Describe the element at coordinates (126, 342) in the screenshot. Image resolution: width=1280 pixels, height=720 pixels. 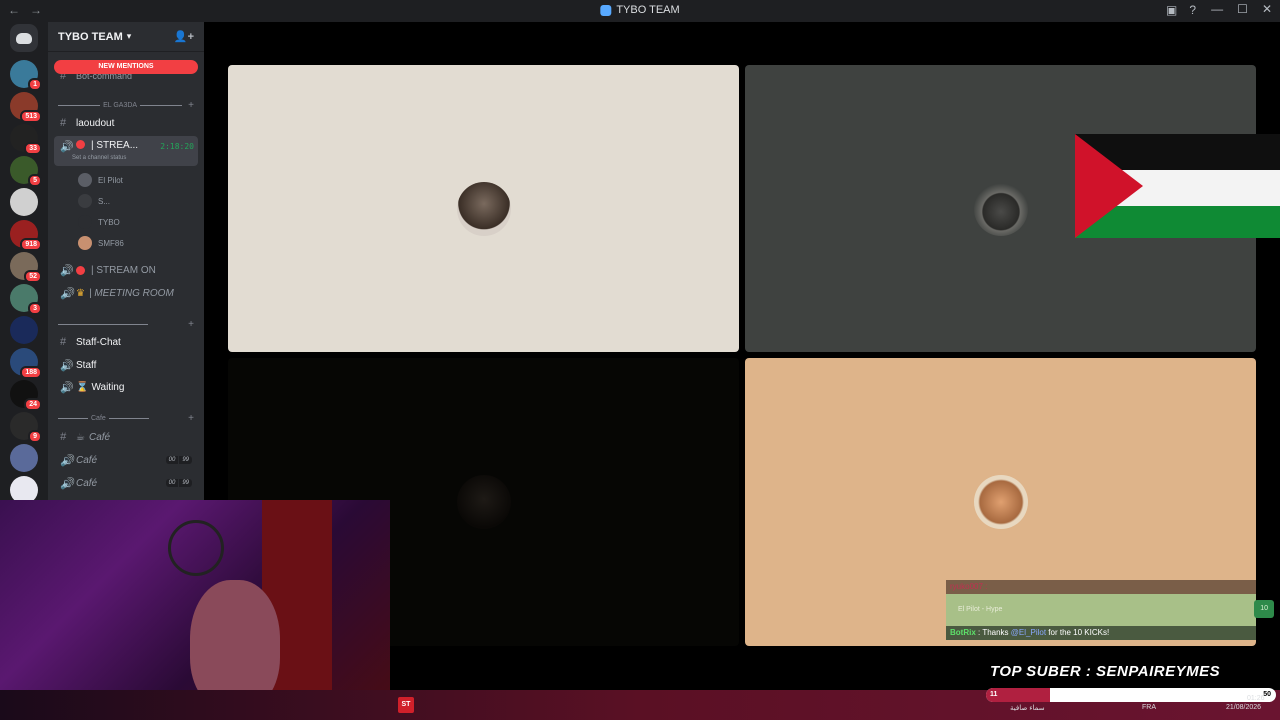
I see `channel-staff-chat: # Staff-Chat` at that location.